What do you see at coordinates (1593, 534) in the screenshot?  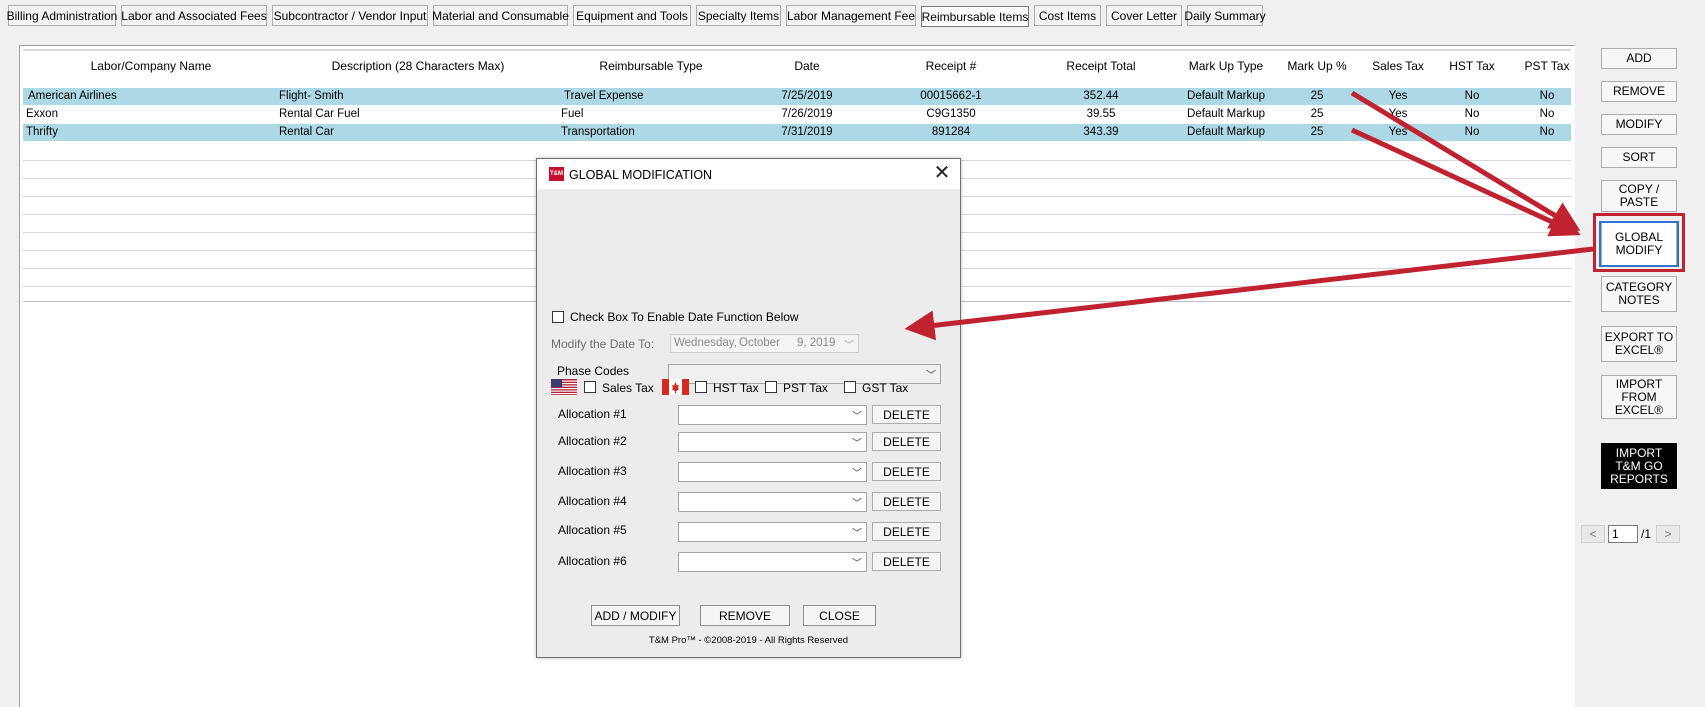 I see `prev-page-button: <` at bounding box center [1593, 534].